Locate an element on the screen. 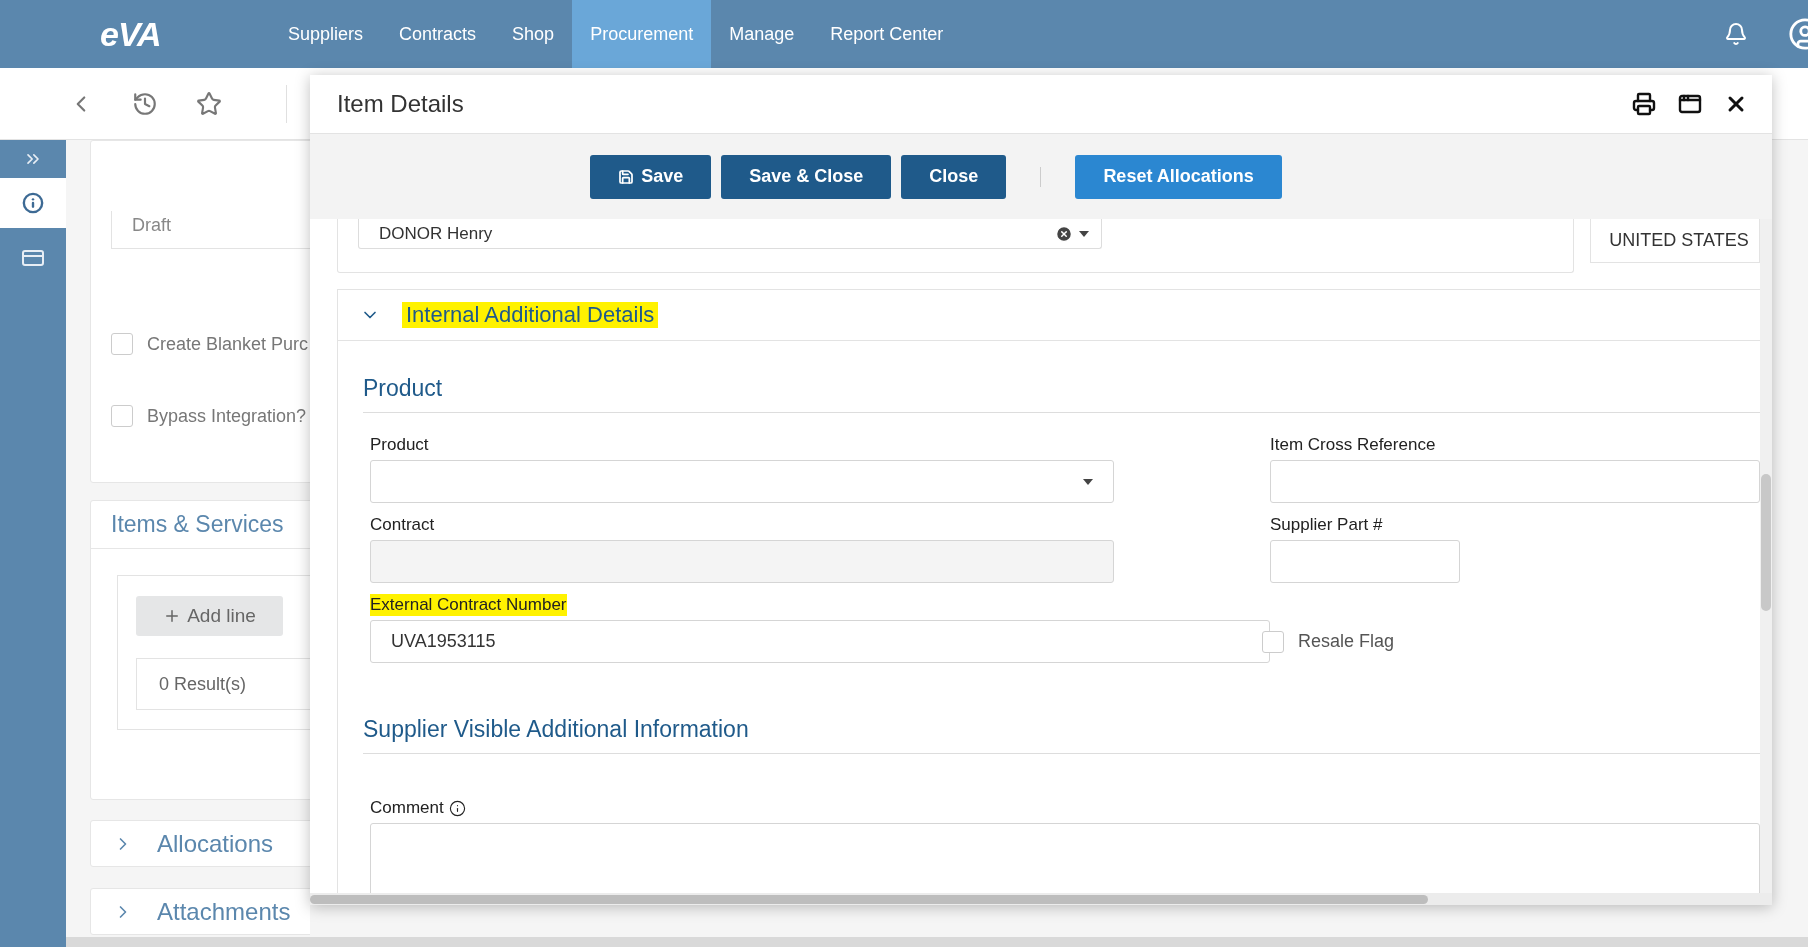  bell-icon is located at coordinates (1736, 34).